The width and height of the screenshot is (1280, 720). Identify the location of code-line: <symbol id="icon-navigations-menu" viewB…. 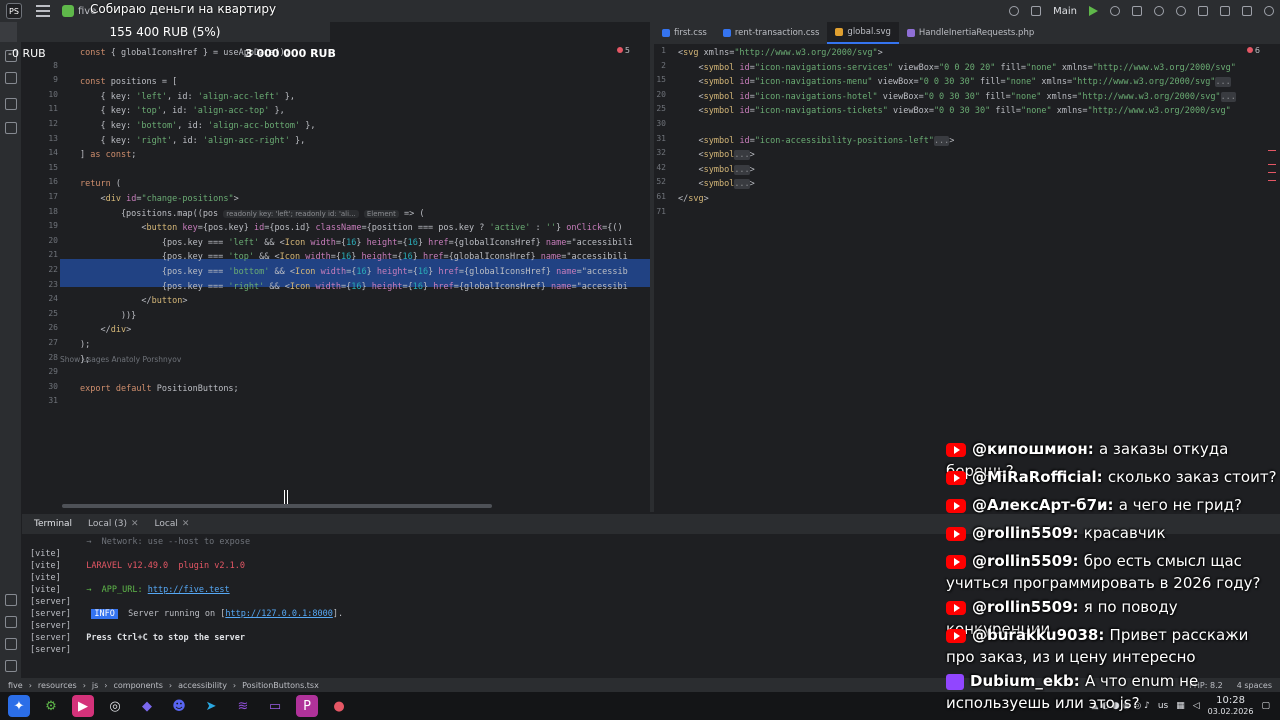
(954, 82).